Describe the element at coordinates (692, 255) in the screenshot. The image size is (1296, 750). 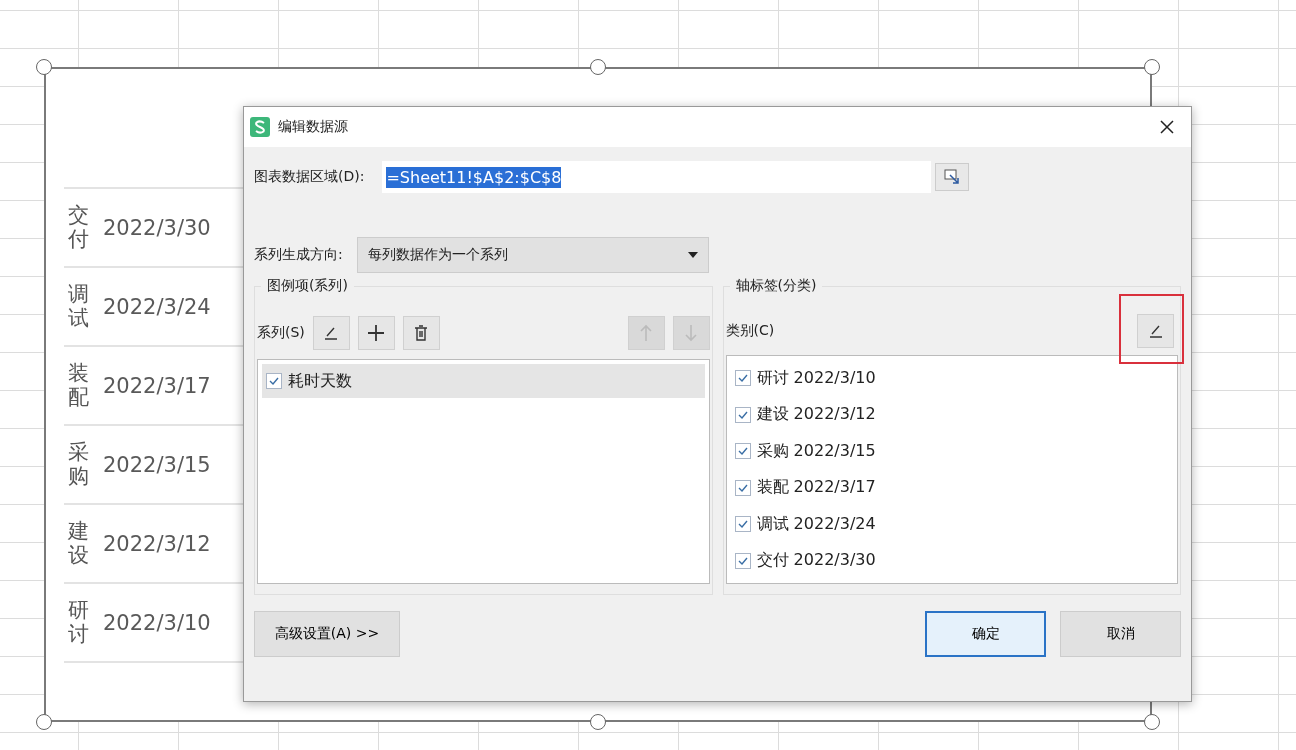
I see `dropdown-arrow-icon` at that location.